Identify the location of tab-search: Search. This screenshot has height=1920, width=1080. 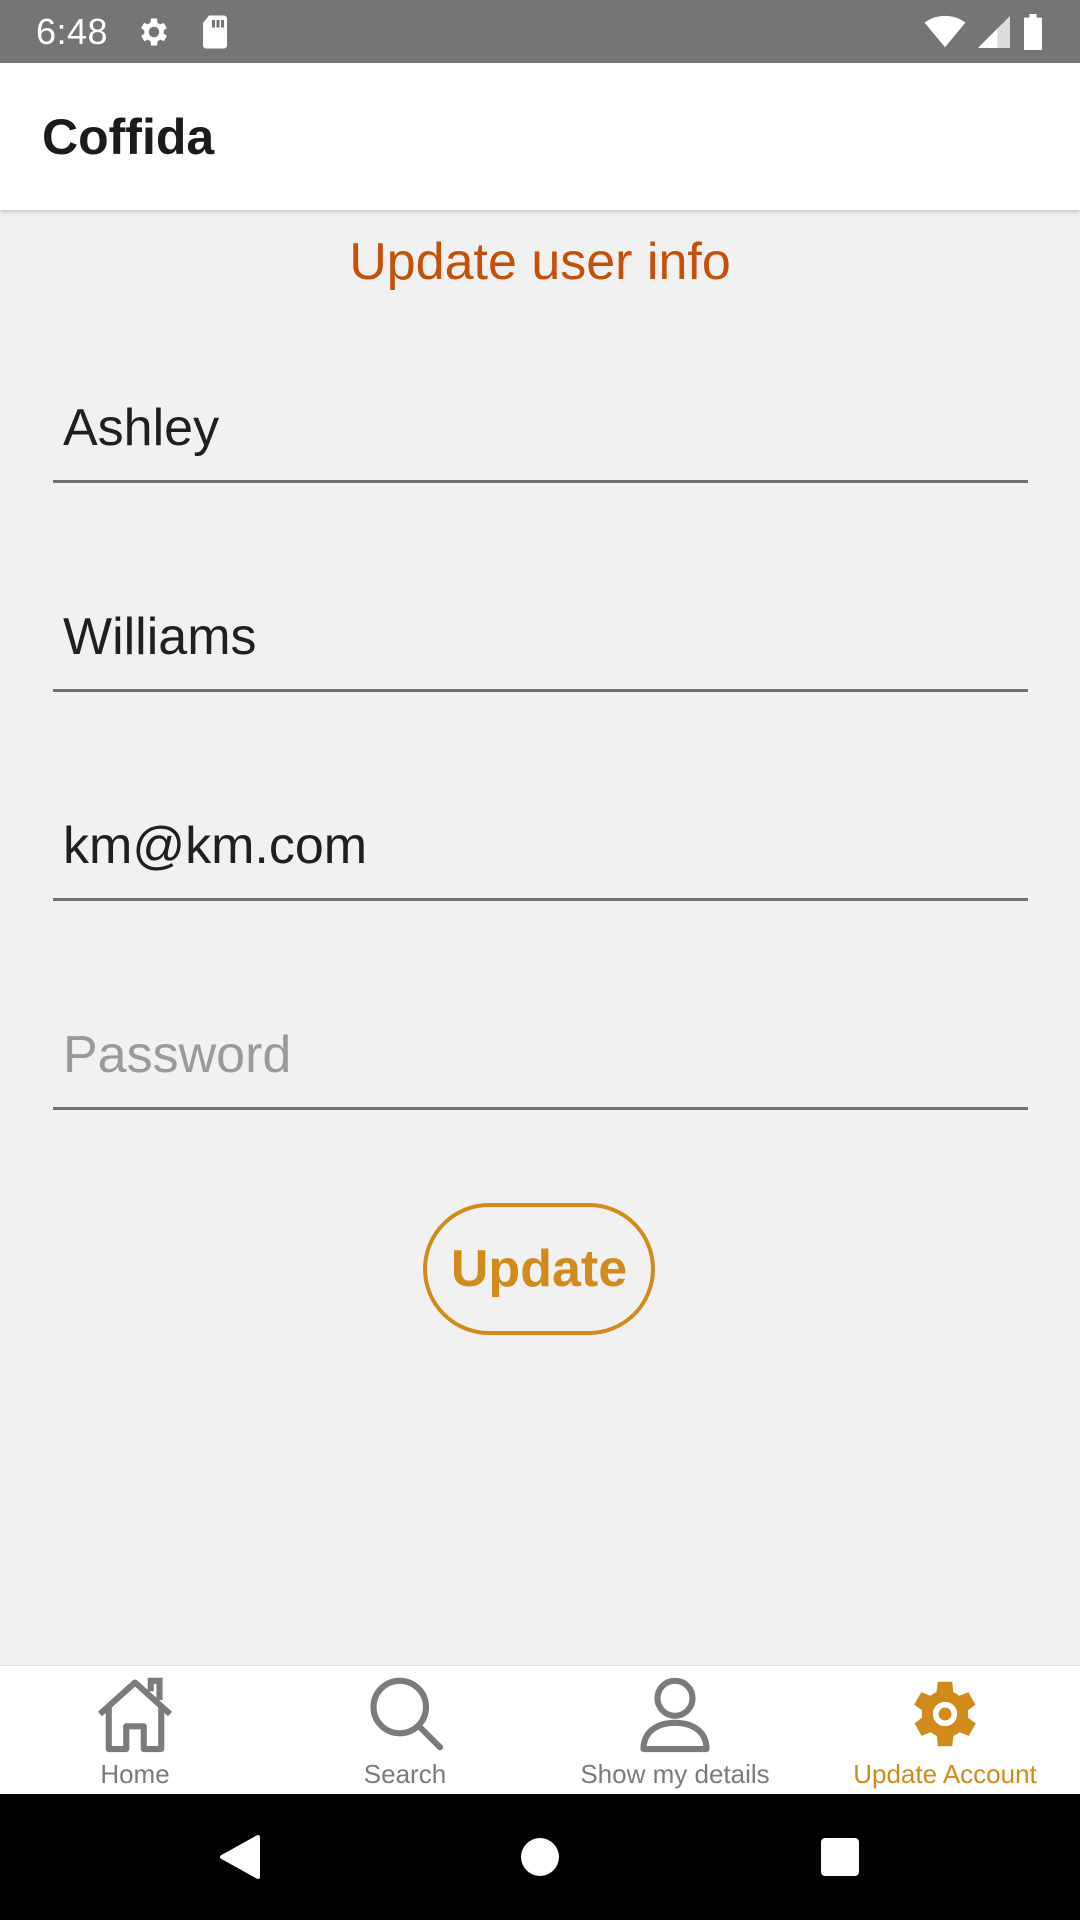
(405, 1730).